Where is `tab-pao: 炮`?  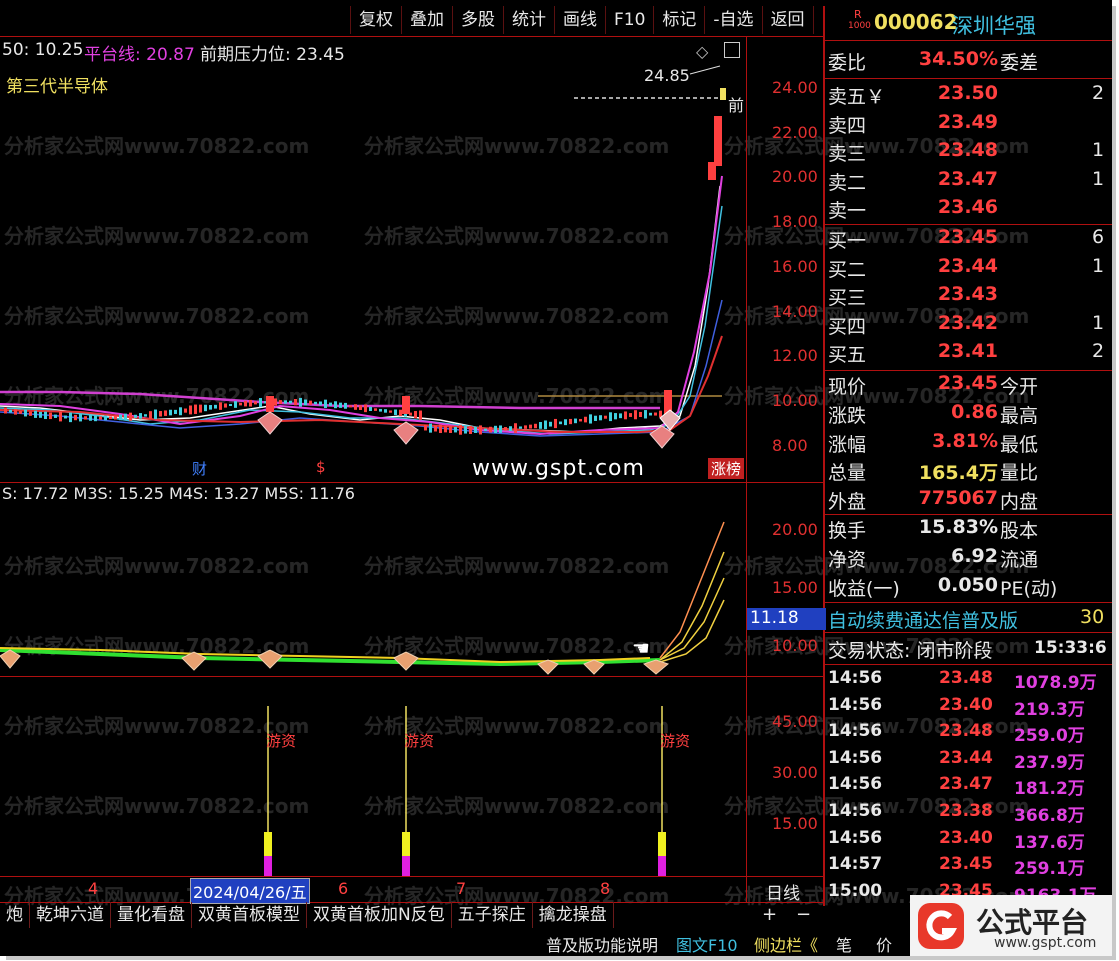 tab-pao: 炮 is located at coordinates (15, 915).